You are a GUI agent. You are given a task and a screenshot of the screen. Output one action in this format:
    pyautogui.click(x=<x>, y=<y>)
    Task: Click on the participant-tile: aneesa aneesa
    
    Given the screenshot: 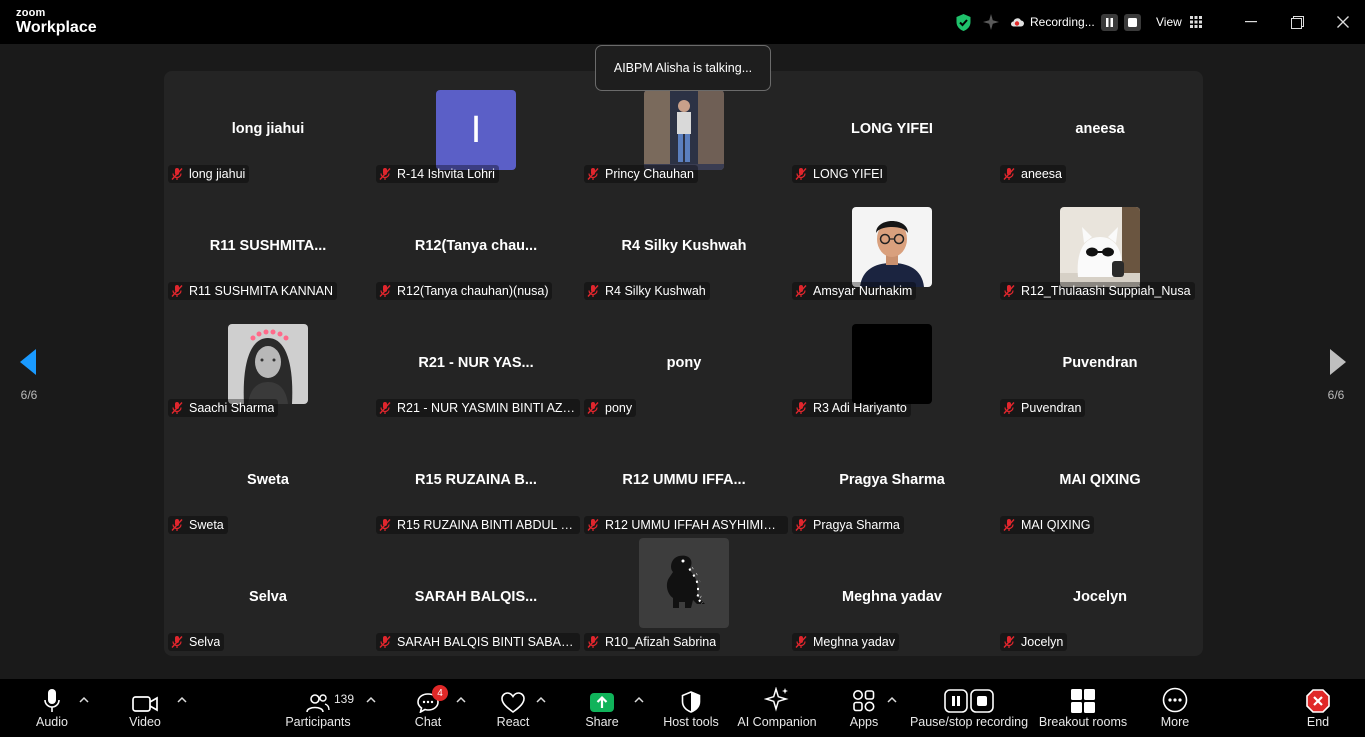 What is the action you would take?
    pyautogui.click(x=1100, y=129)
    